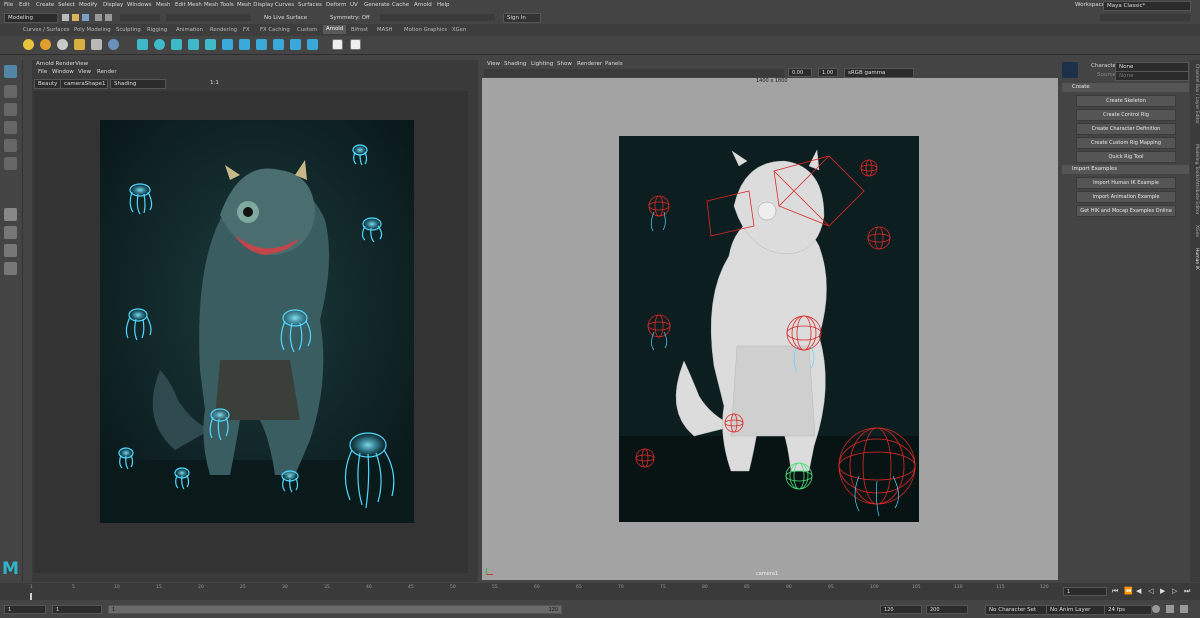 Image resolution: width=1200 pixels, height=618 pixels. What do you see at coordinates (8, 5) in the screenshot?
I see `menu-file: File` at bounding box center [8, 5].